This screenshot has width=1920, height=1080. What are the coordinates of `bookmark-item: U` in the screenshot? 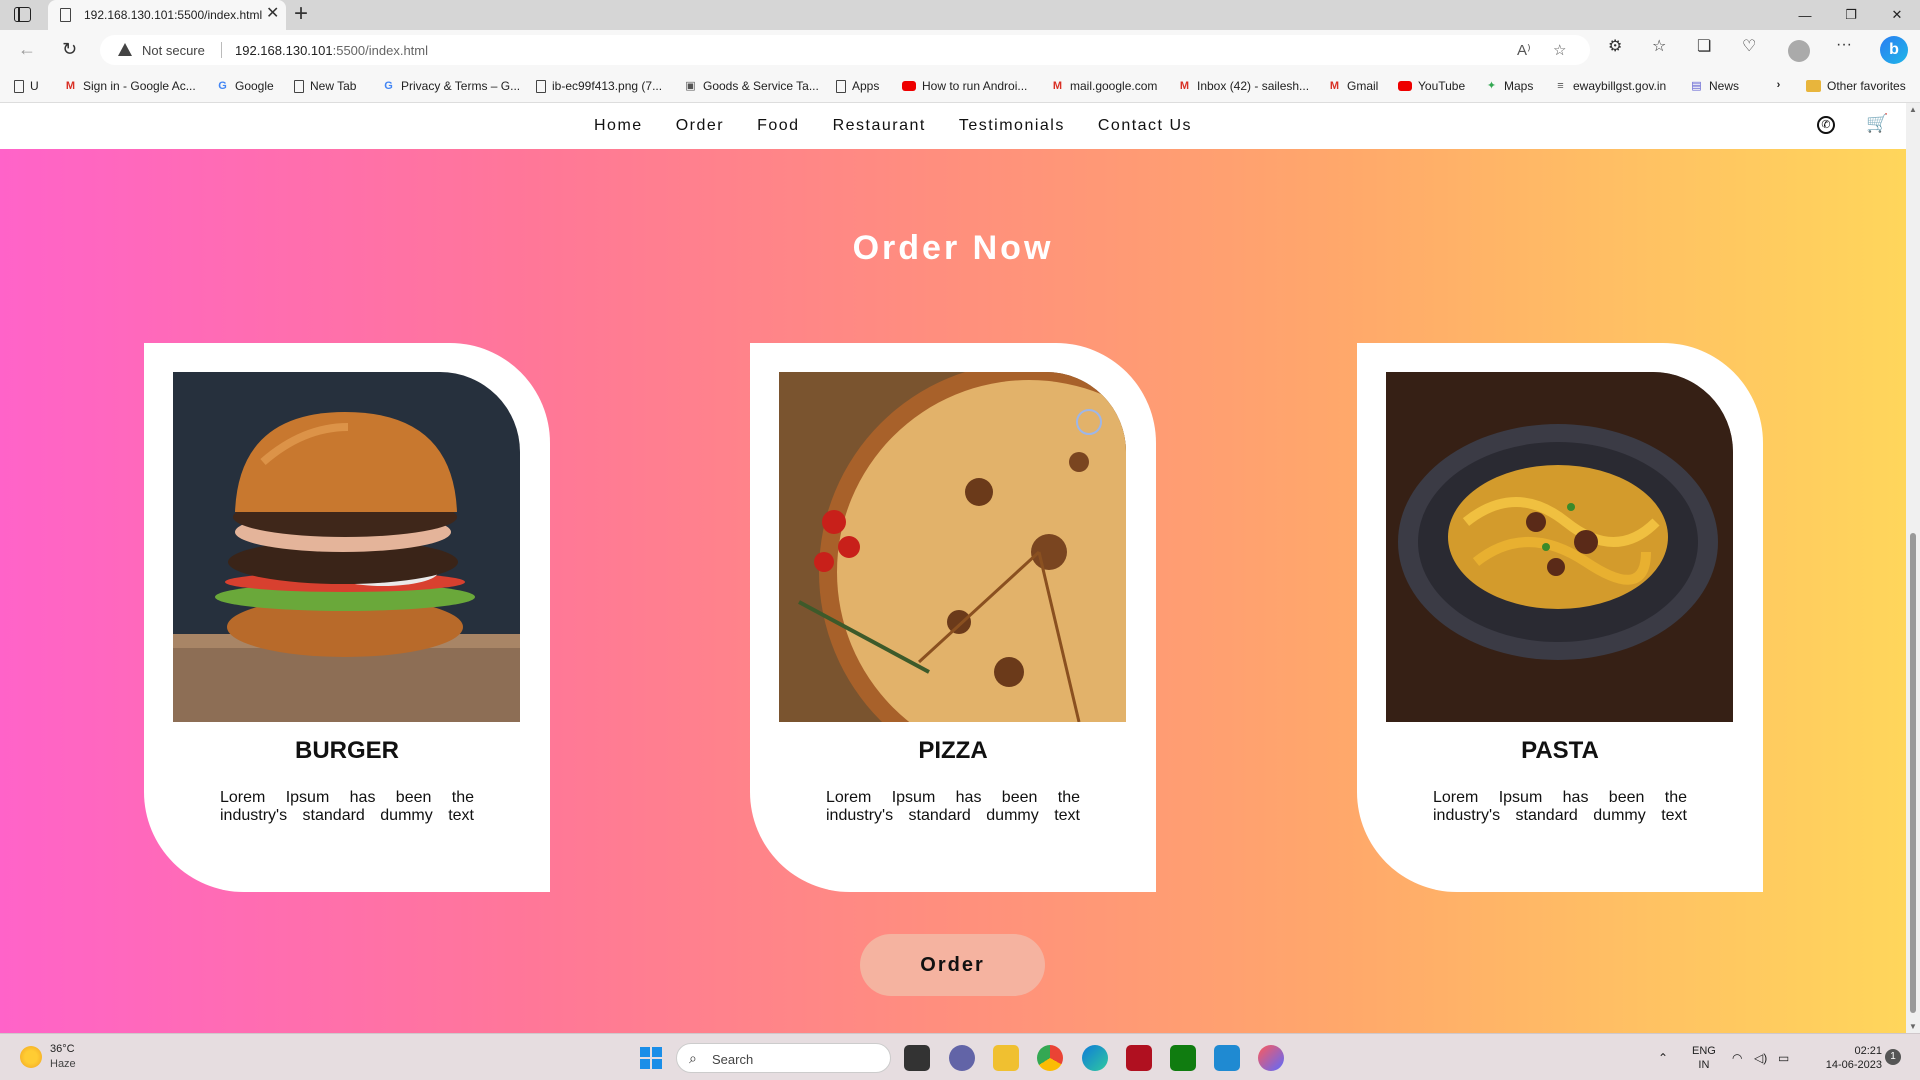 It's located at (26, 86).